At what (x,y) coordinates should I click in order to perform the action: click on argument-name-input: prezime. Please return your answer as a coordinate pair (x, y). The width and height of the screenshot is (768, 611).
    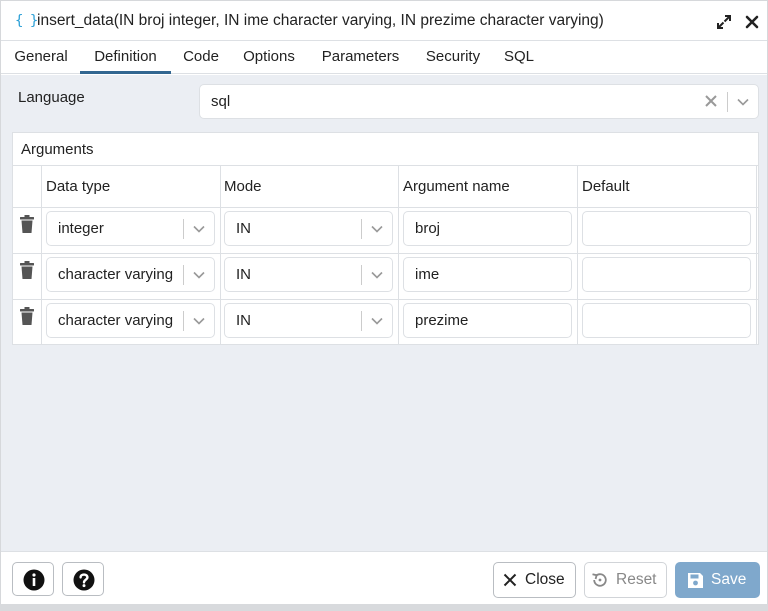
    Looking at the image, I should click on (487, 320).